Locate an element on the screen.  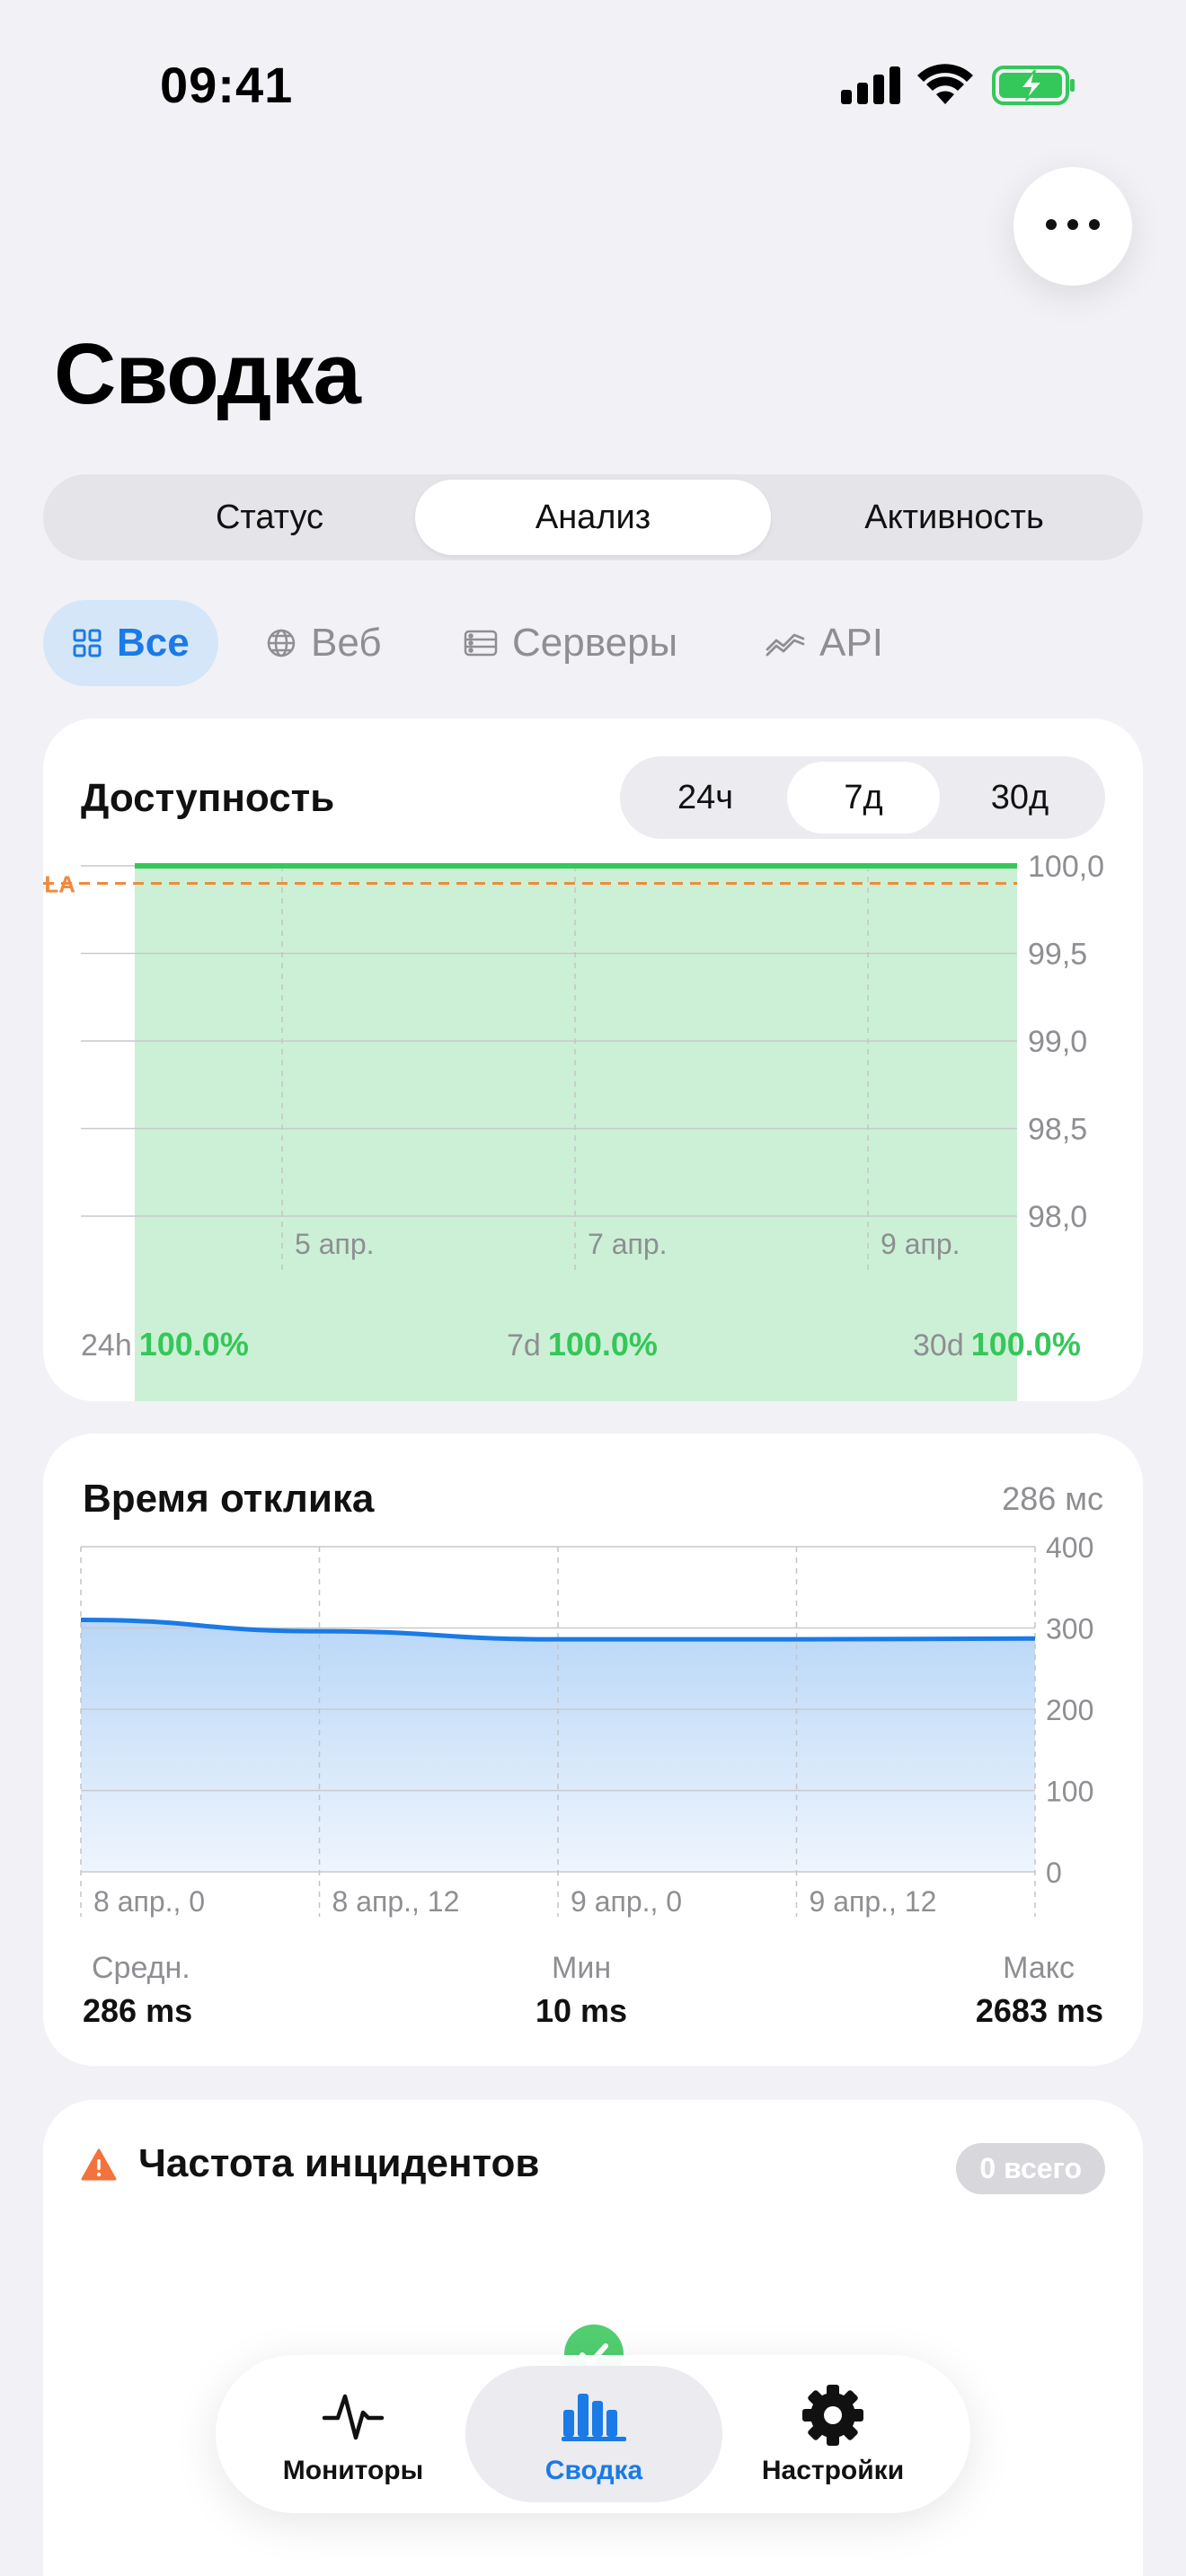
uptime-value-24h: 100.0% is located at coordinates (193, 1344).